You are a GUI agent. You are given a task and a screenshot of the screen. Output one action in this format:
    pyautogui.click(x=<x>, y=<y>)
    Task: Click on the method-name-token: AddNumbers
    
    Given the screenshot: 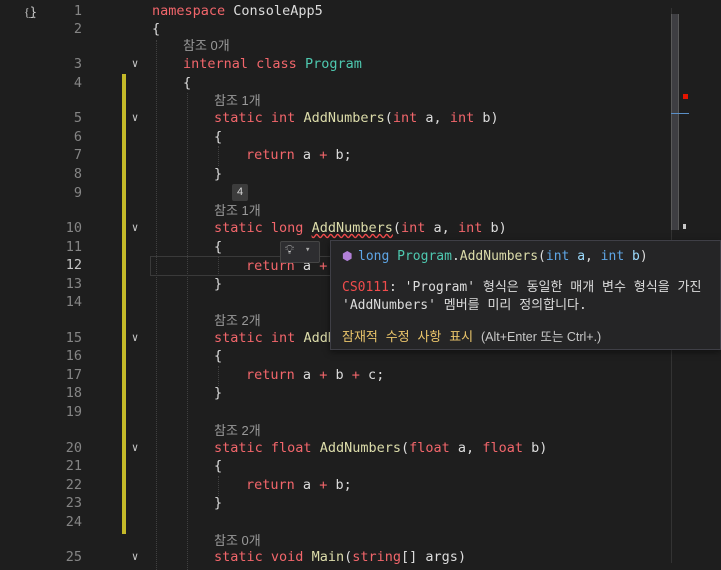 What is the action you would take?
    pyautogui.click(x=360, y=448)
    